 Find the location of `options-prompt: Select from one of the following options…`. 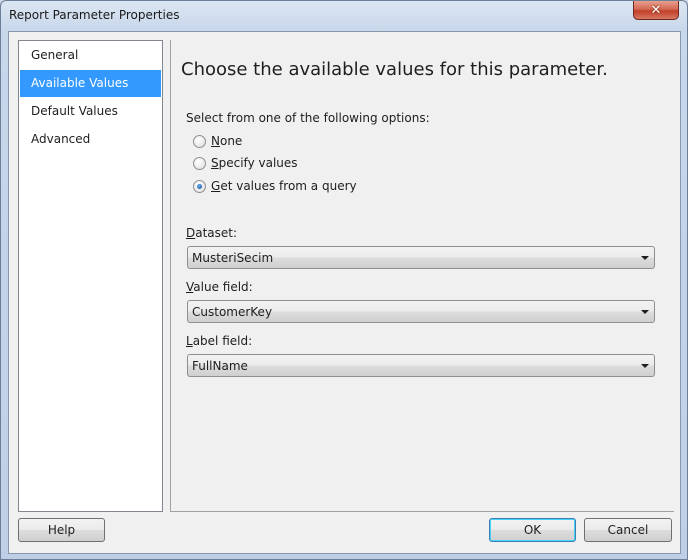

options-prompt: Select from one of the following options… is located at coordinates (308, 118).